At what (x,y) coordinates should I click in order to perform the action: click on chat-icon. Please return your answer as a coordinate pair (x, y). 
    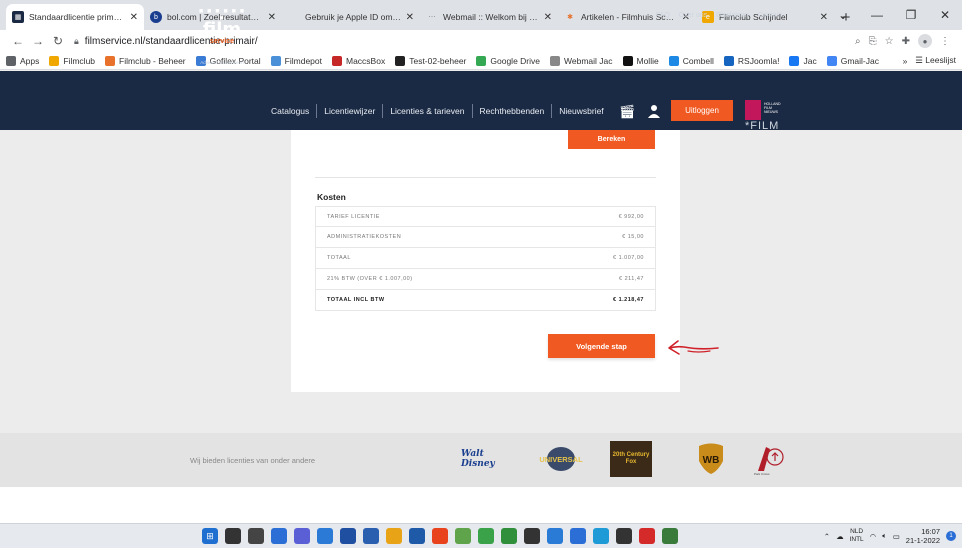
    Looking at the image, I should click on (302, 536).